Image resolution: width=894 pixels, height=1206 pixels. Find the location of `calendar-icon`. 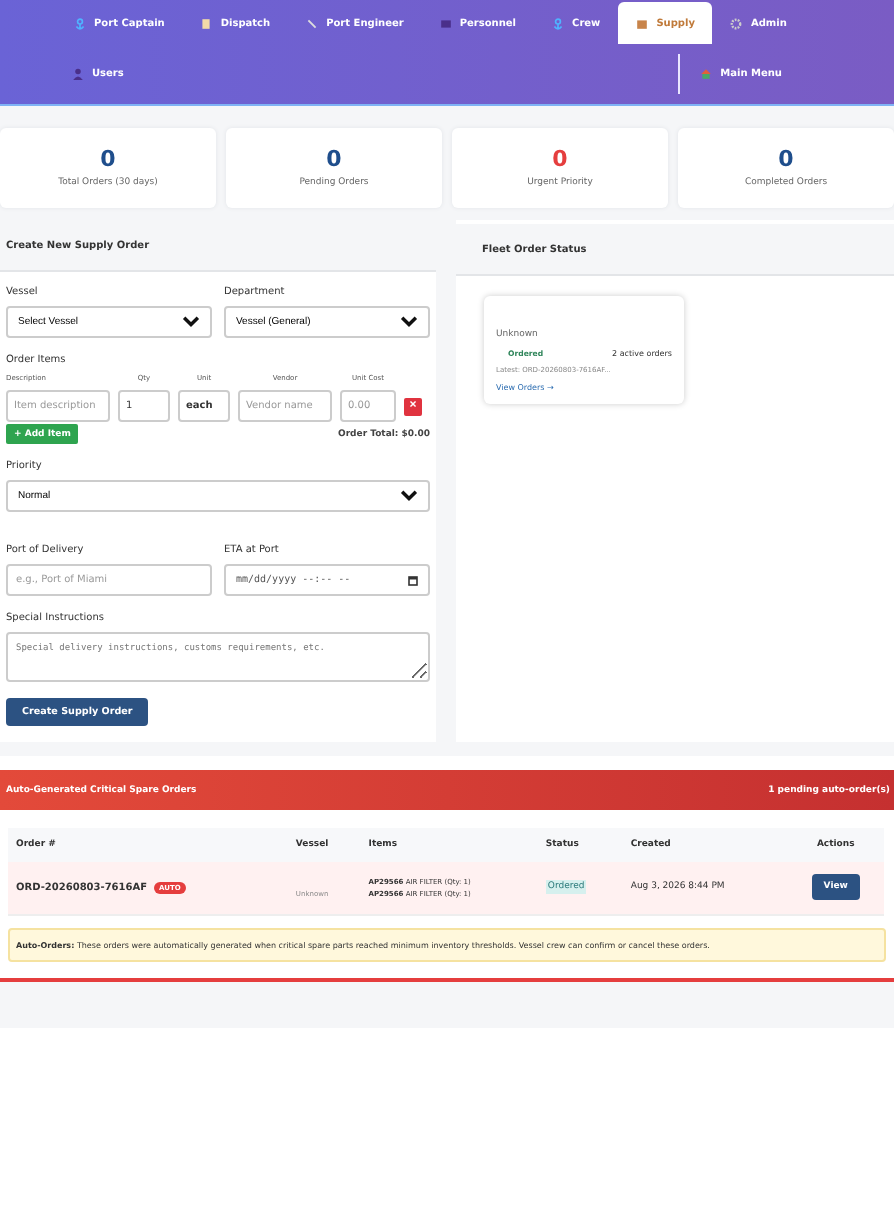

calendar-icon is located at coordinates (413, 580).